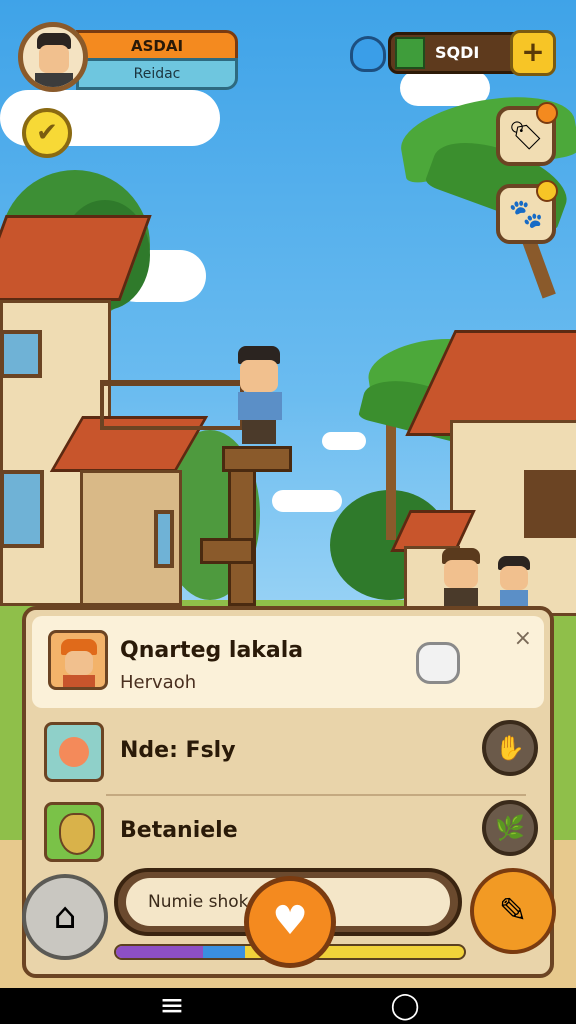 This screenshot has height=1024, width=576. What do you see at coordinates (172, 1006) in the screenshot?
I see `menu-icon: ≡` at bounding box center [172, 1006].